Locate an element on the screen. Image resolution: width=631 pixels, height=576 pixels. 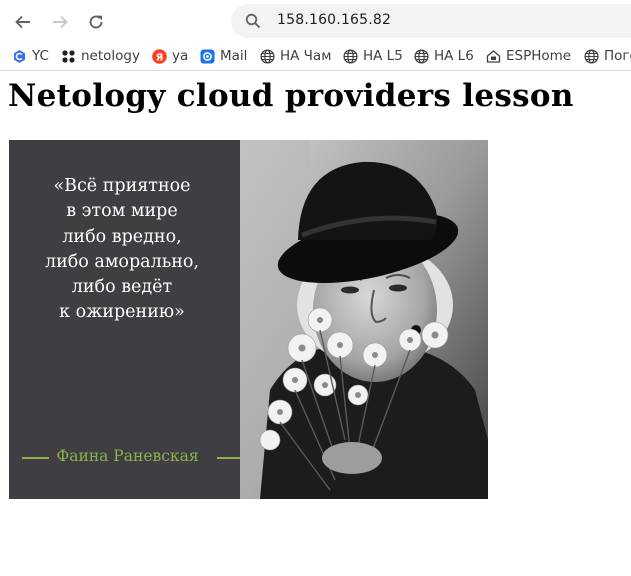
bookmark-ha-cham: HA Чам is located at coordinates (295, 56).